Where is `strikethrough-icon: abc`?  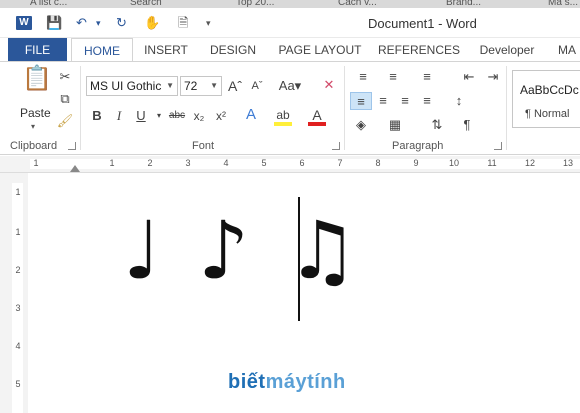
strikethrough-icon: abc is located at coordinates (177, 116).